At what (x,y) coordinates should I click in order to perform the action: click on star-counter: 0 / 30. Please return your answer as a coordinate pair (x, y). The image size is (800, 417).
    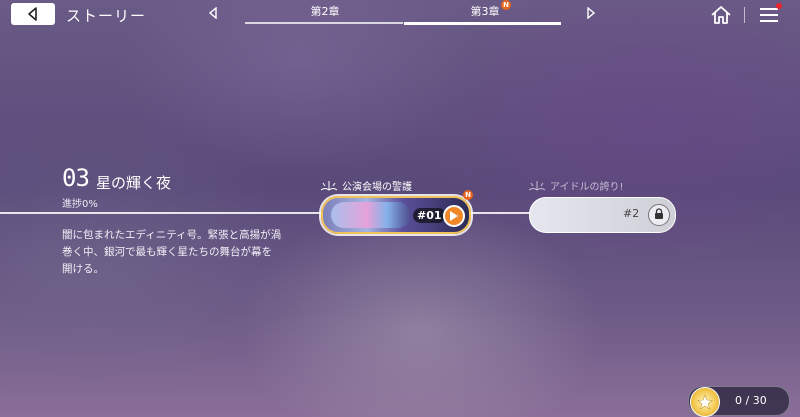
    Looking at the image, I should click on (739, 401).